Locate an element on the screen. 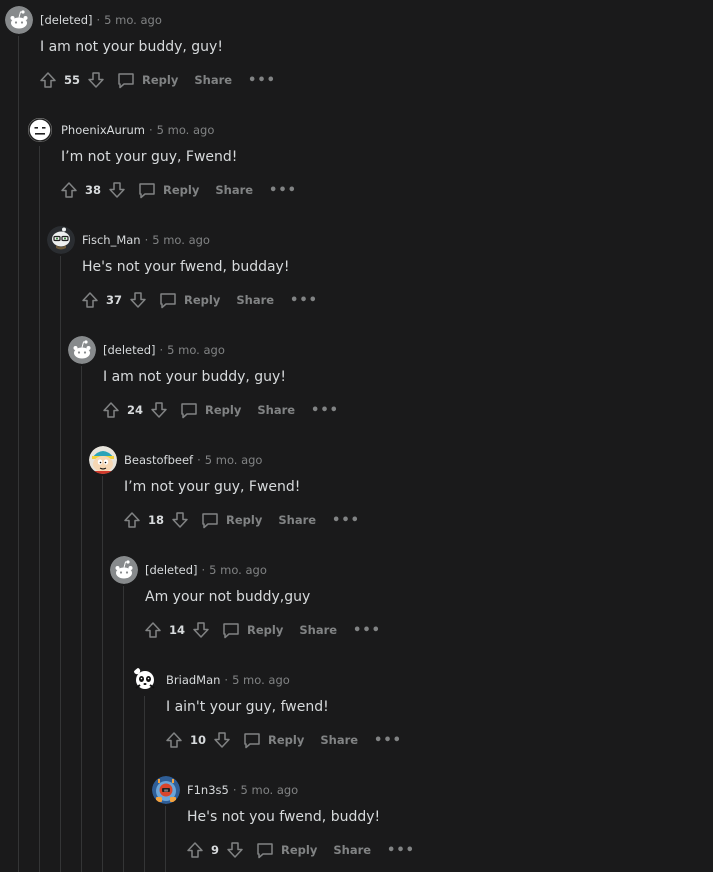  robot-avatar: 88 is located at coordinates (166, 790).